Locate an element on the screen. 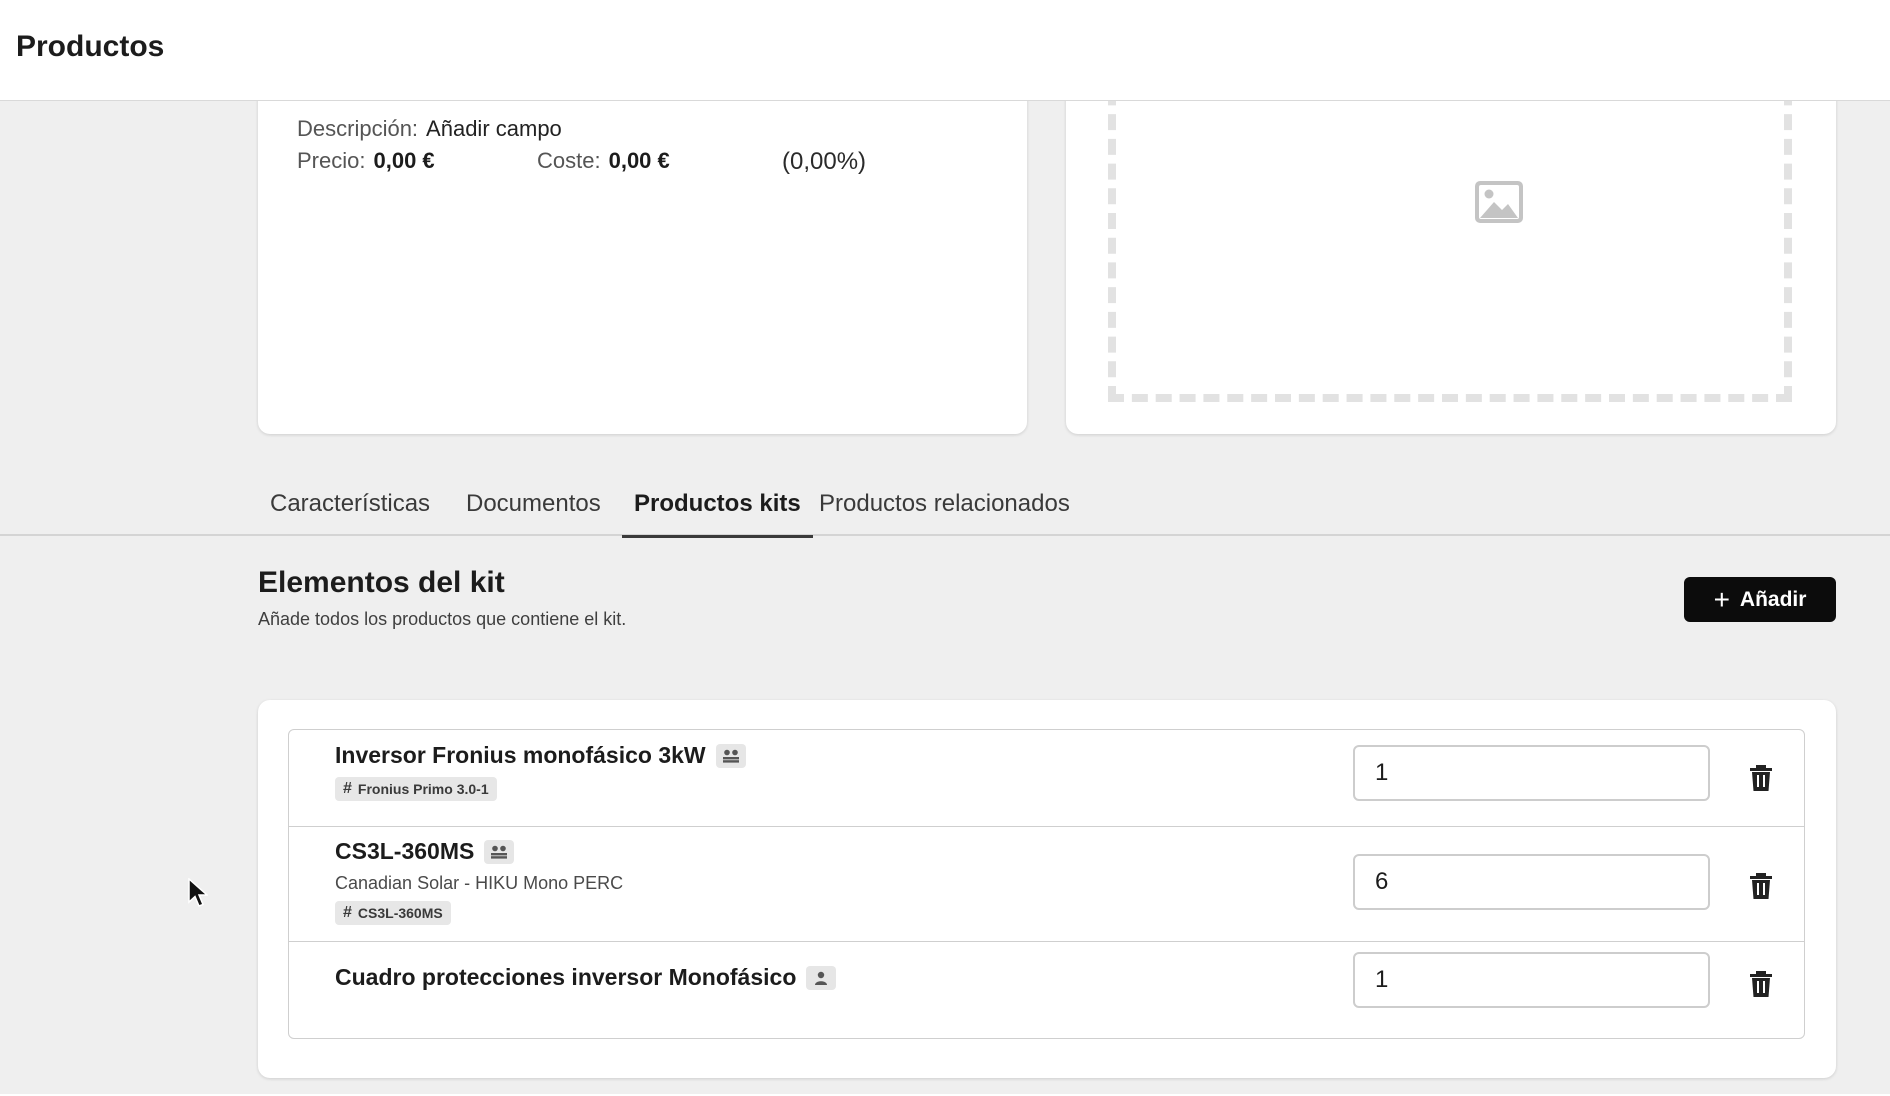 The image size is (1890, 1096). price-row: Precio: 0,00 € Coste: 0,00 € (0,00%) is located at coordinates (581, 161).